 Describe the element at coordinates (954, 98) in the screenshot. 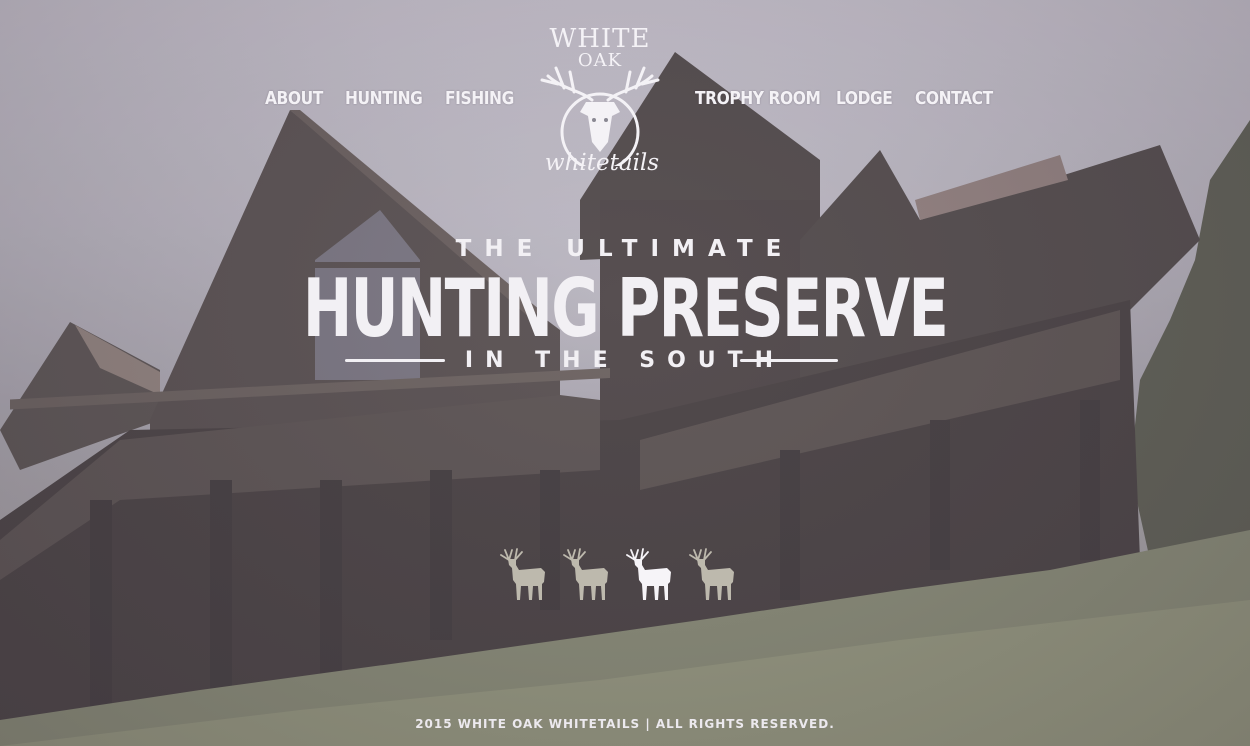

I see `nav-contact: CONTACT` at that location.